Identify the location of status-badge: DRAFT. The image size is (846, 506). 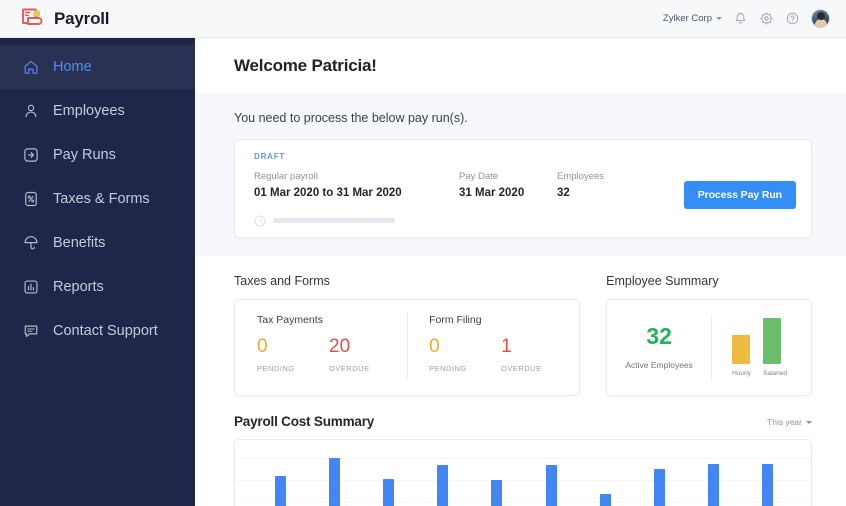
(270, 156).